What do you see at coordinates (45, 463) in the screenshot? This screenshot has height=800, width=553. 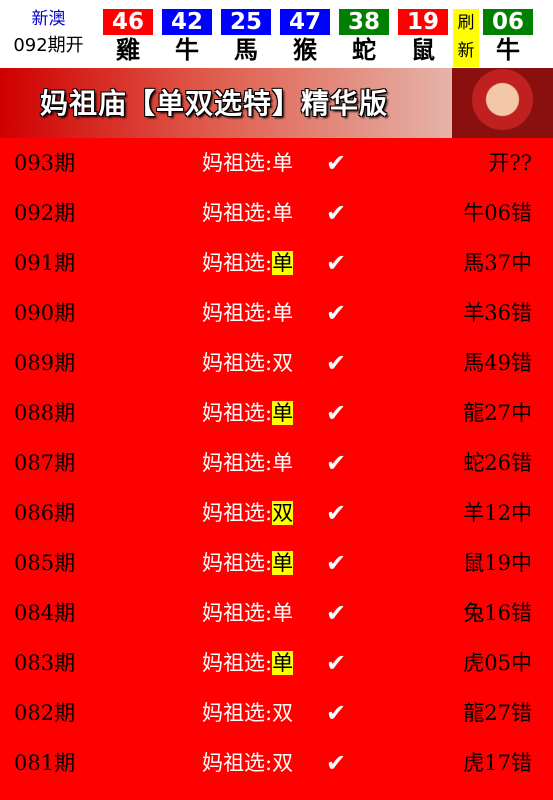 I see `period-label: 087期` at bounding box center [45, 463].